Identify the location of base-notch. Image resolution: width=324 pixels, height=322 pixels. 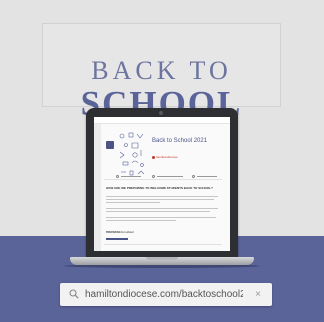
(162, 258).